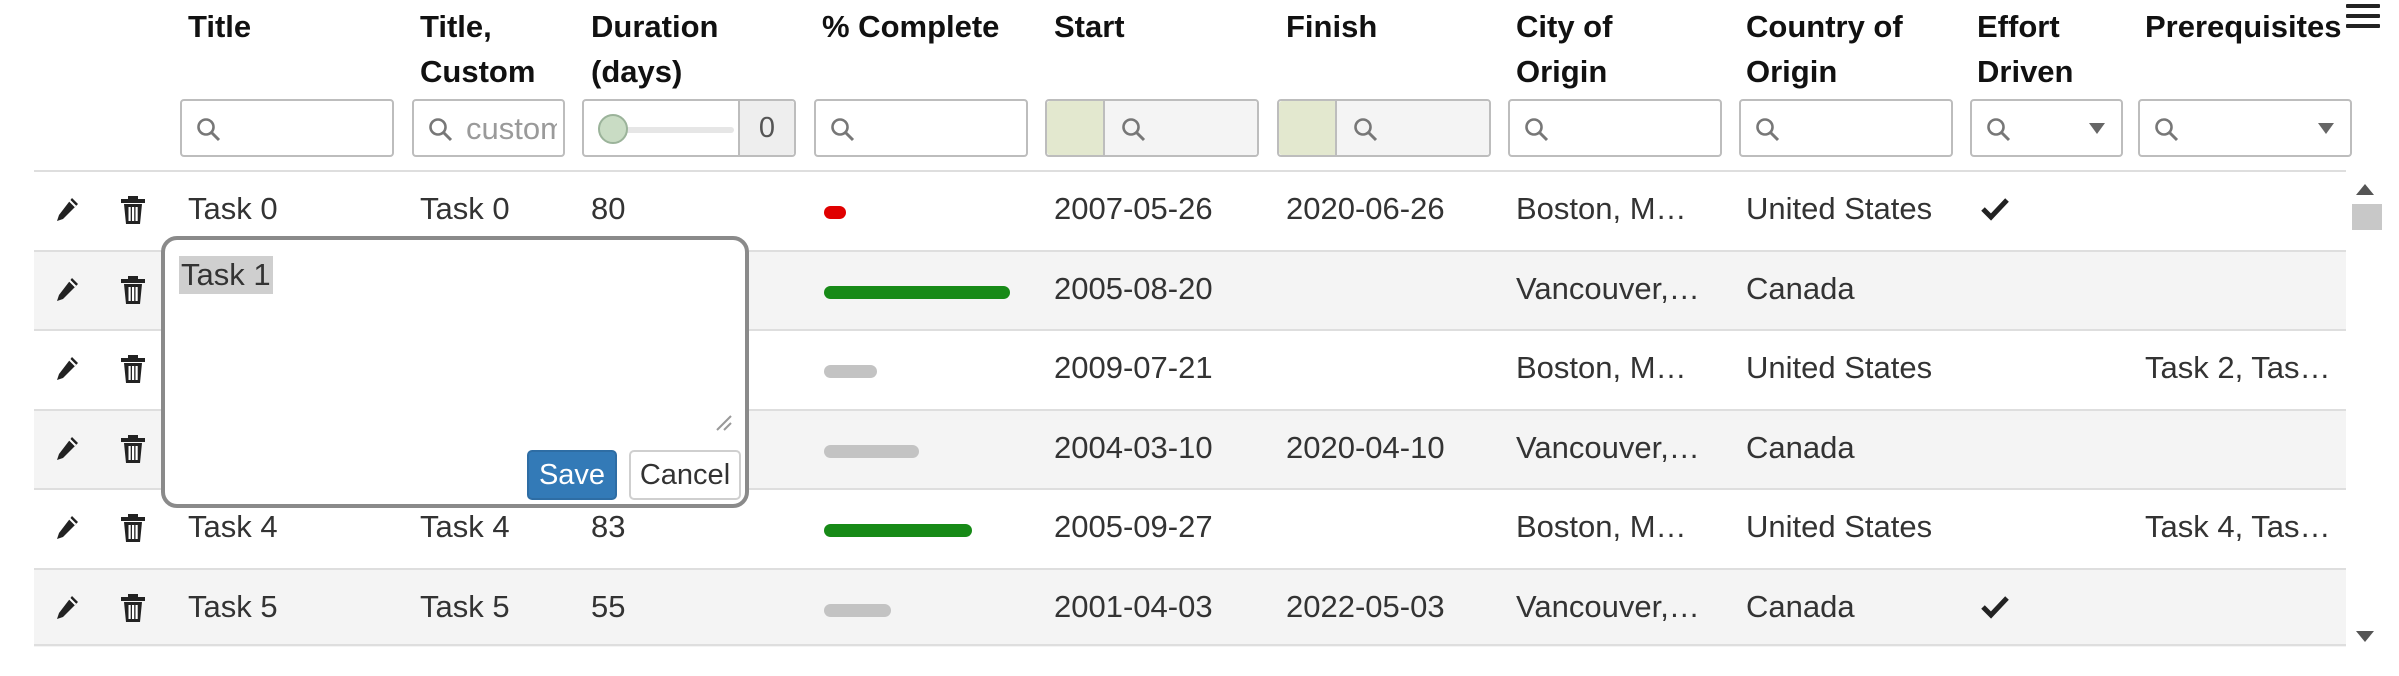 The width and height of the screenshot is (2399, 676). Describe the element at coordinates (233, 527) in the screenshot. I see `cell-title: Task 4` at that location.